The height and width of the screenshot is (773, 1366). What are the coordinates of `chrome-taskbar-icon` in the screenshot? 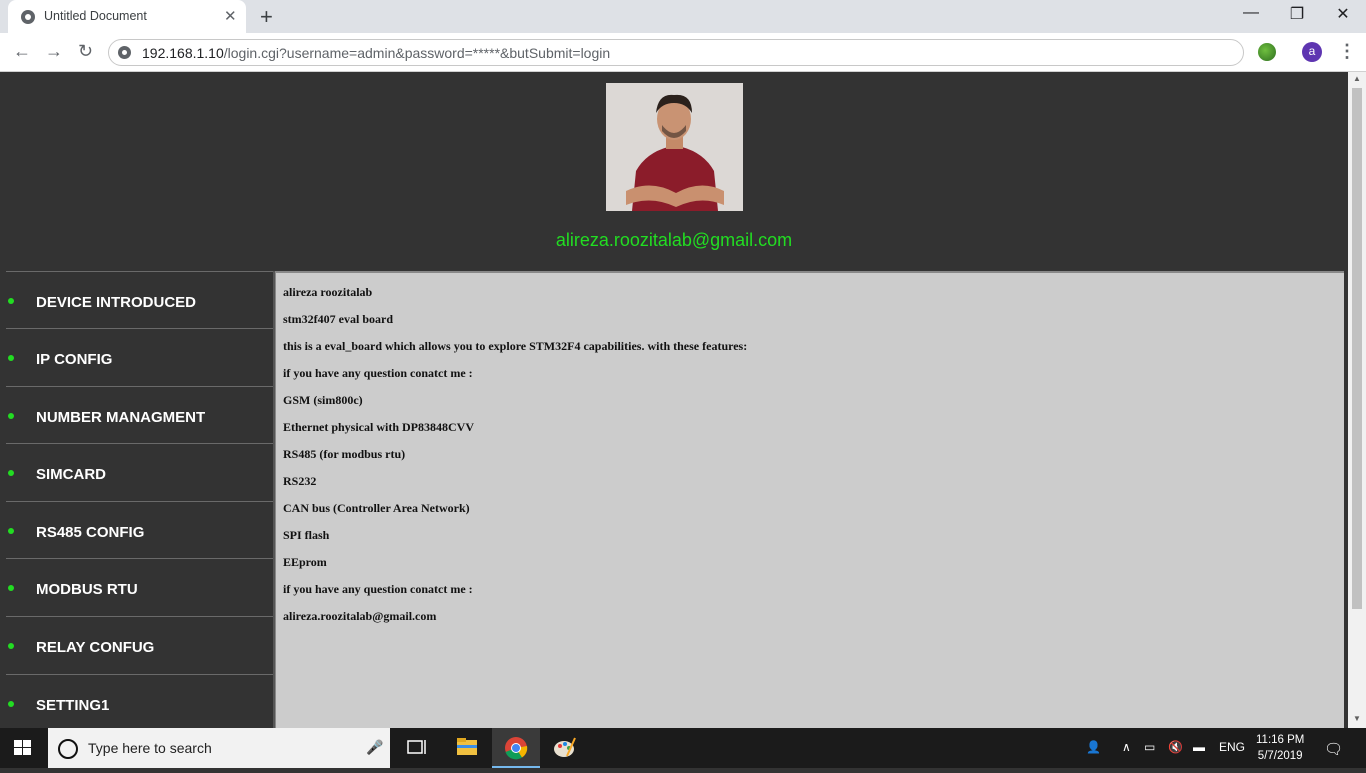 It's located at (516, 748).